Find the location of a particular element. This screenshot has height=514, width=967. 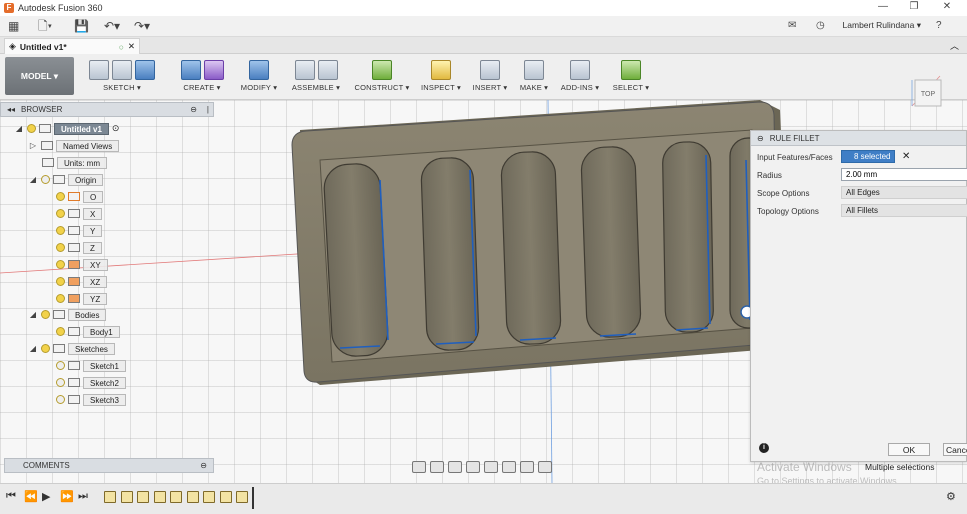

tree-origin-item: Z is located at coordinates (79, 247).